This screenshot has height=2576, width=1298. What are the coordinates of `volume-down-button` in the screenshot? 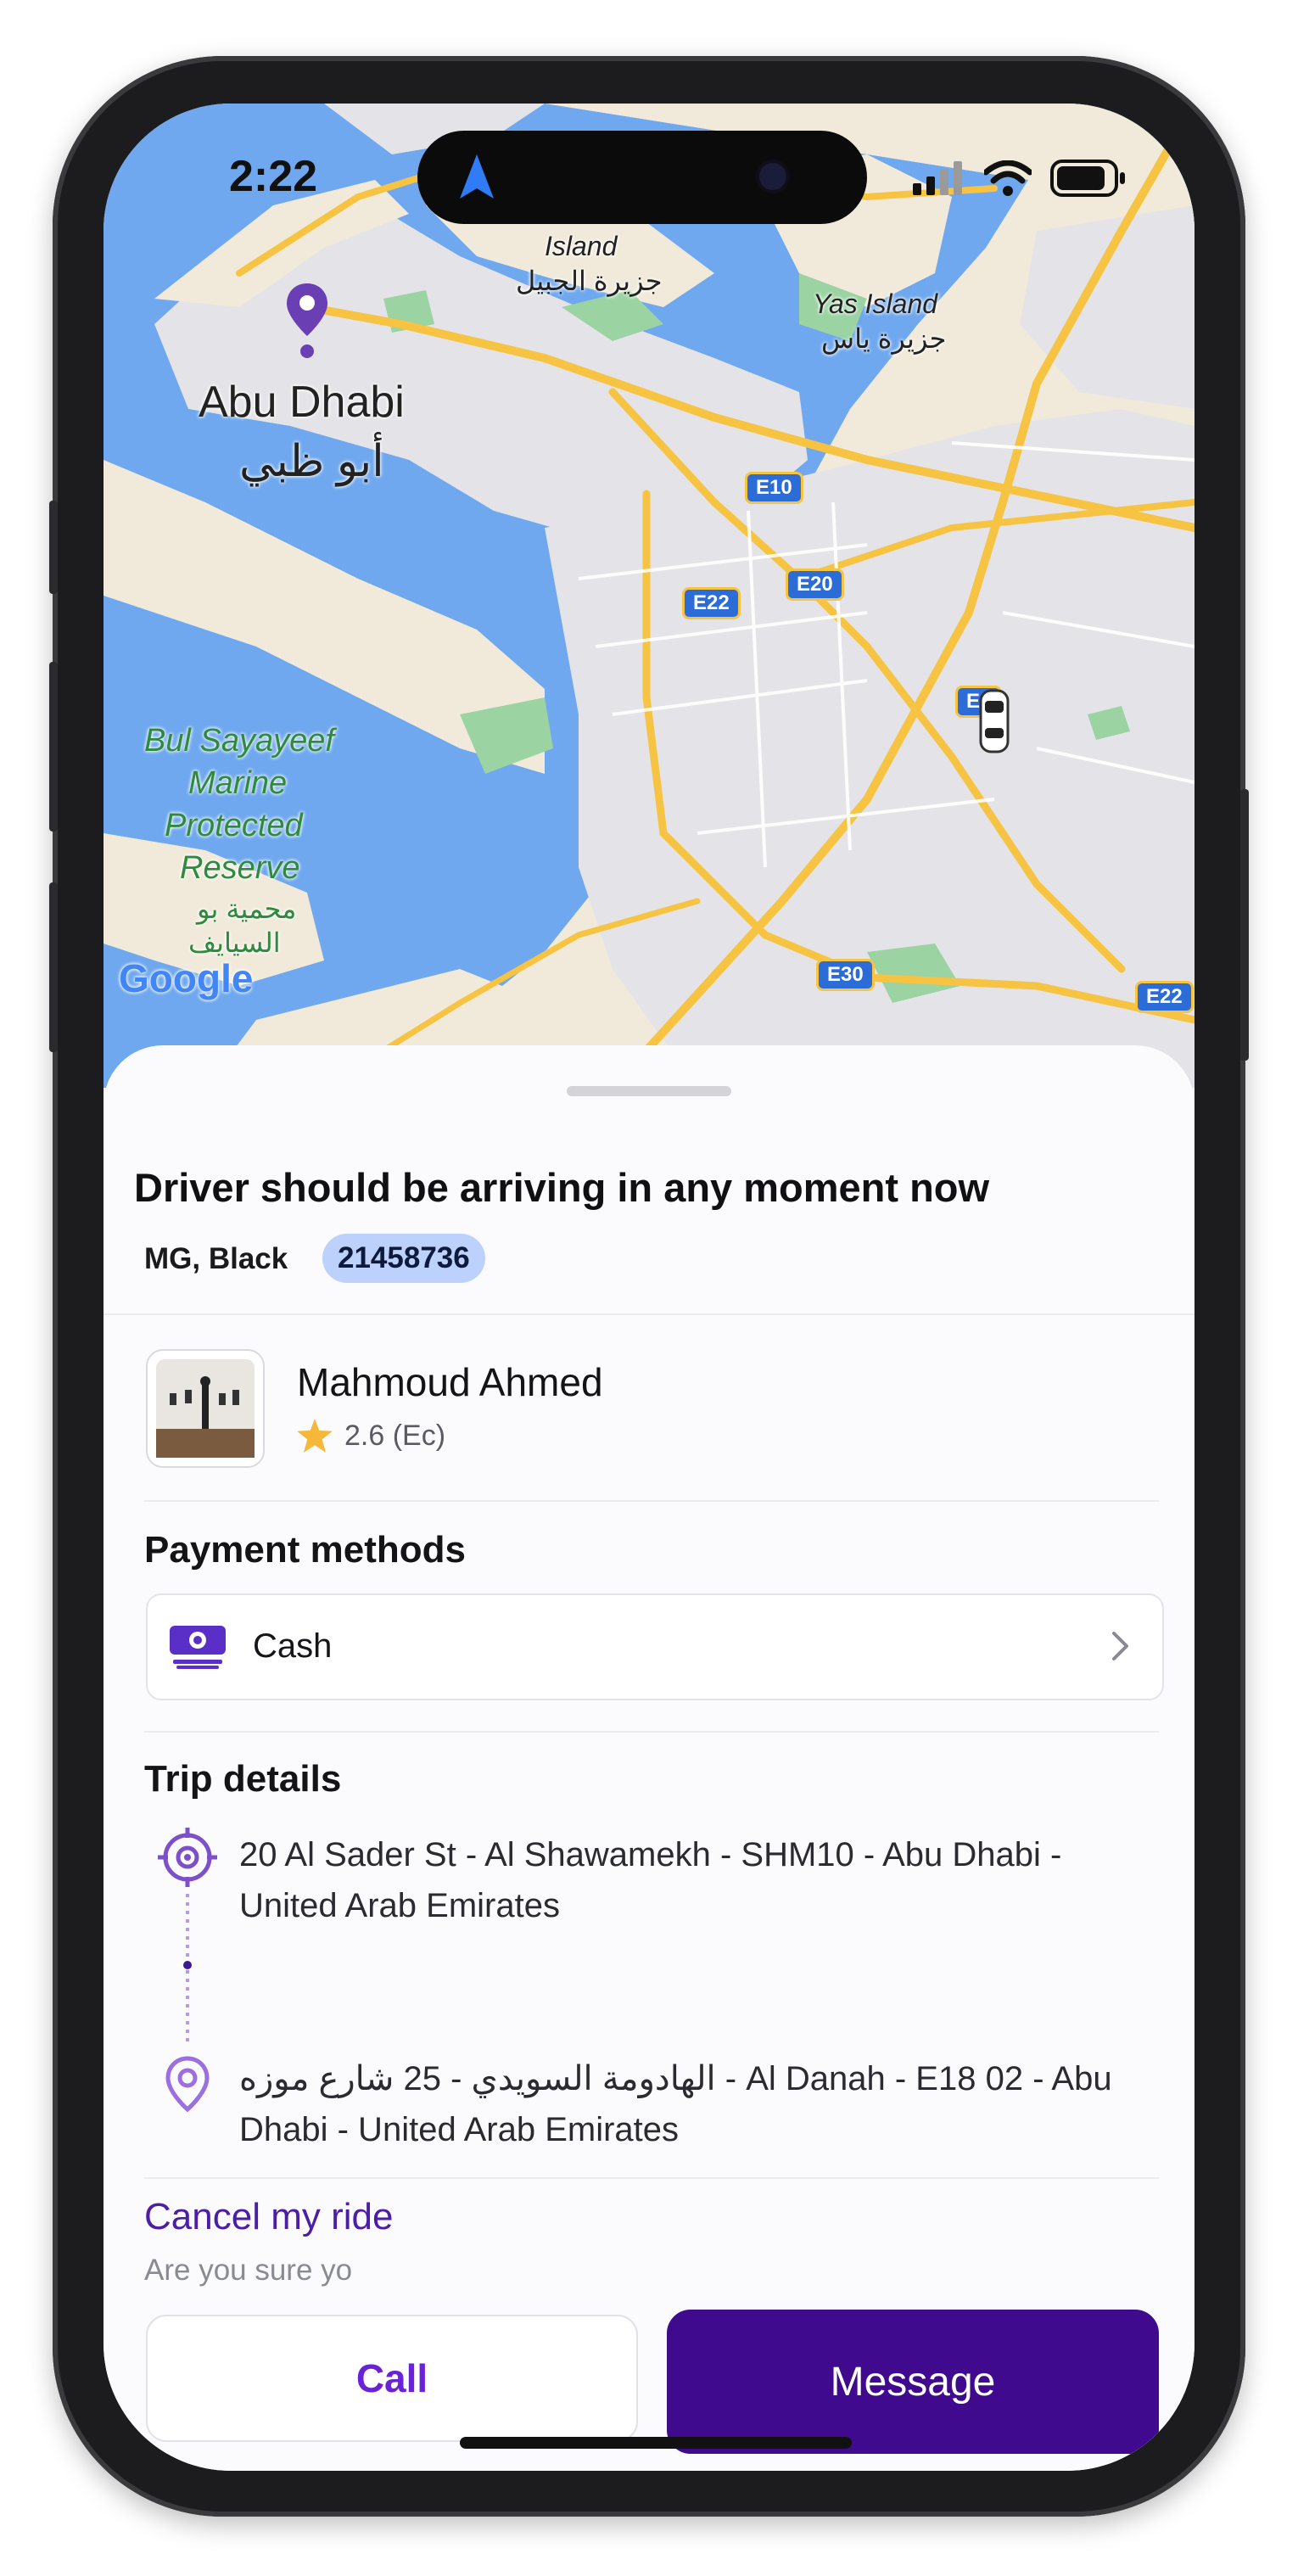 It's located at (53, 967).